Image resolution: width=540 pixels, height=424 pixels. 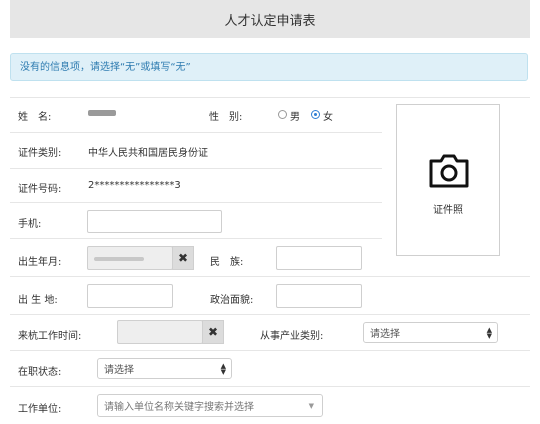 What do you see at coordinates (282, 114) in the screenshot?
I see `gender-radio-male` at bounding box center [282, 114].